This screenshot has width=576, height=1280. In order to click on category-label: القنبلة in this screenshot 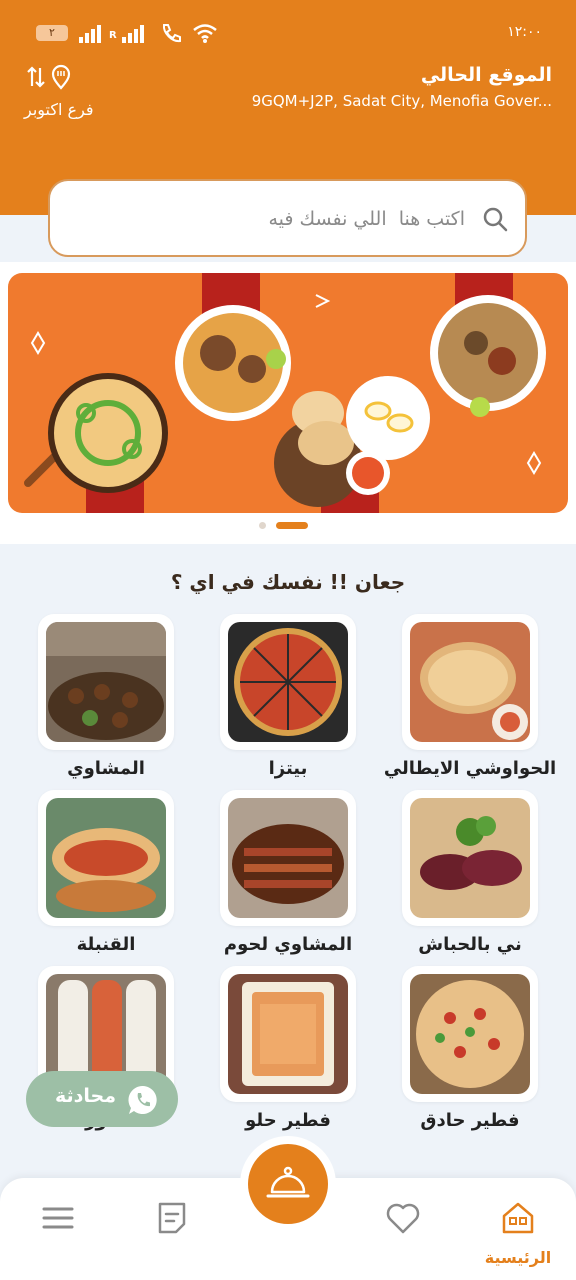, I will do `click(106, 944)`.